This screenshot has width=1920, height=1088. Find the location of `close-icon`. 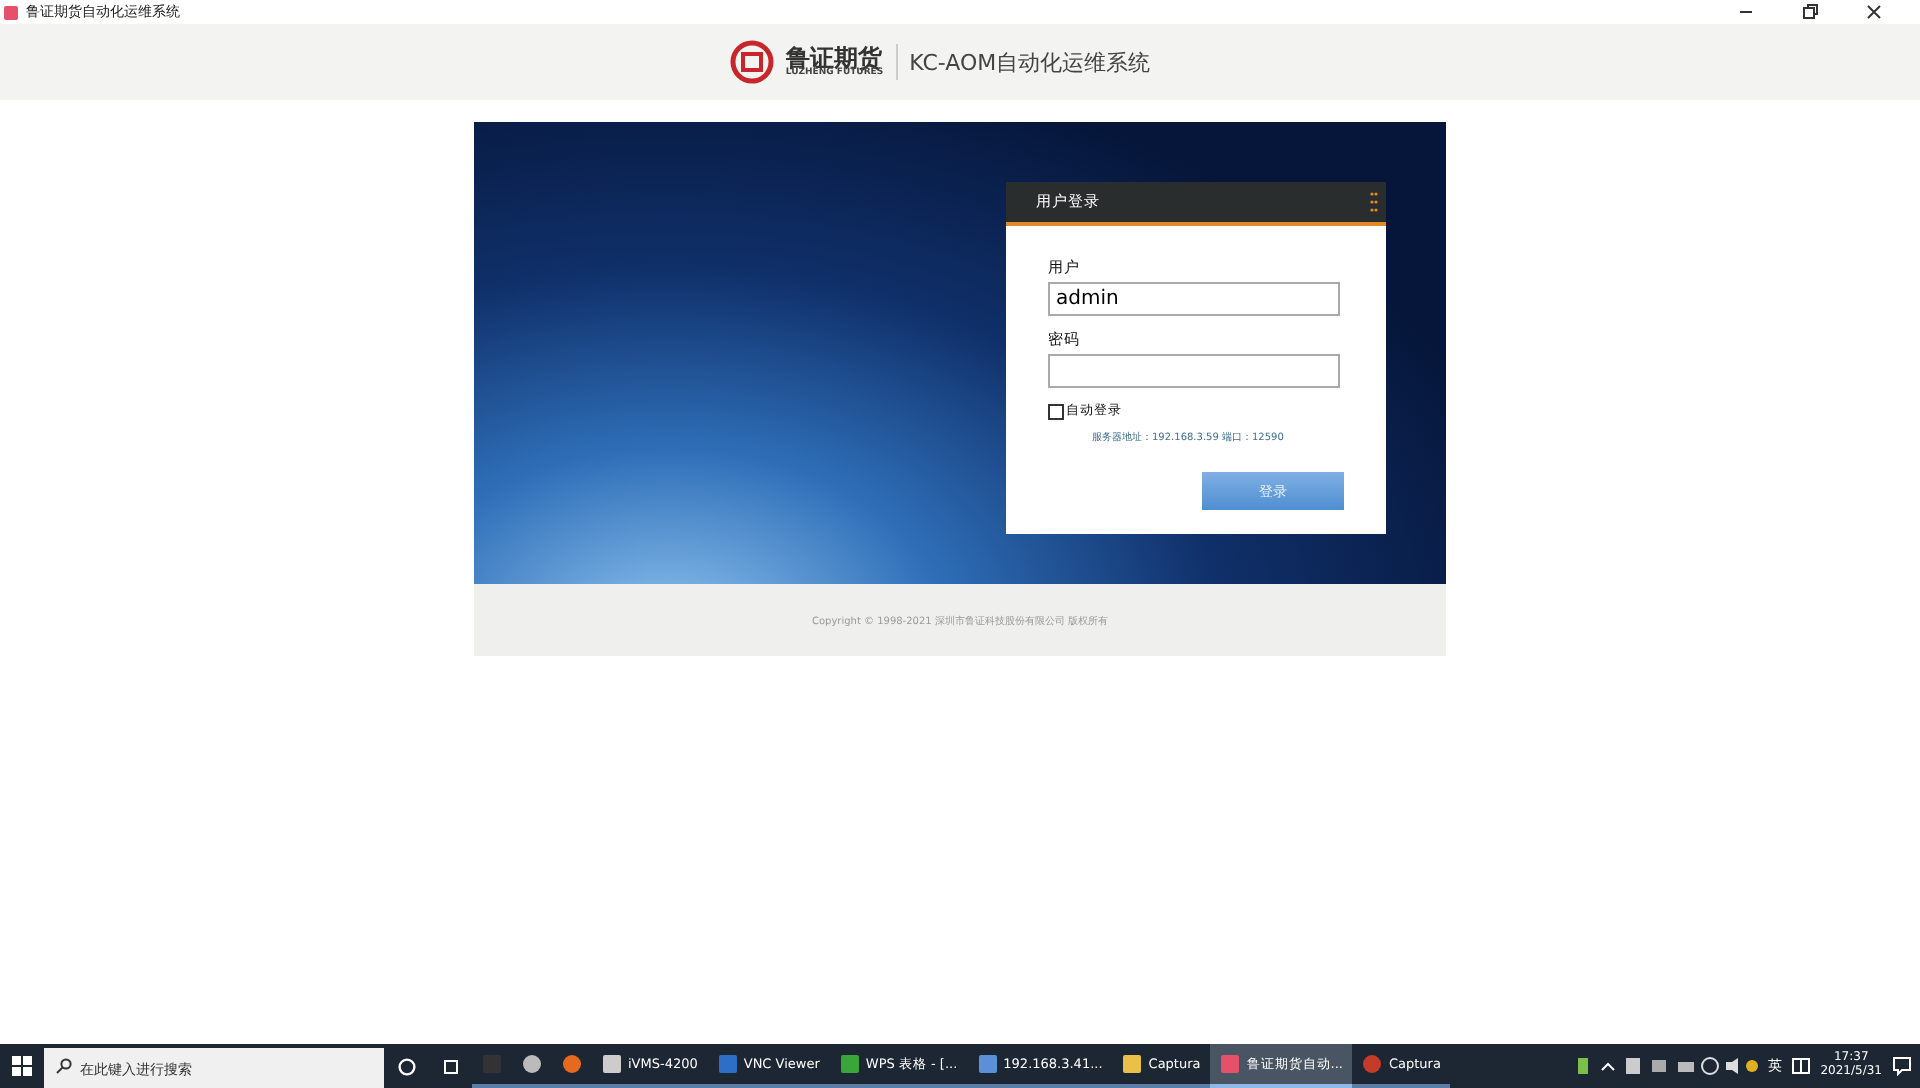

close-icon is located at coordinates (1874, 12).